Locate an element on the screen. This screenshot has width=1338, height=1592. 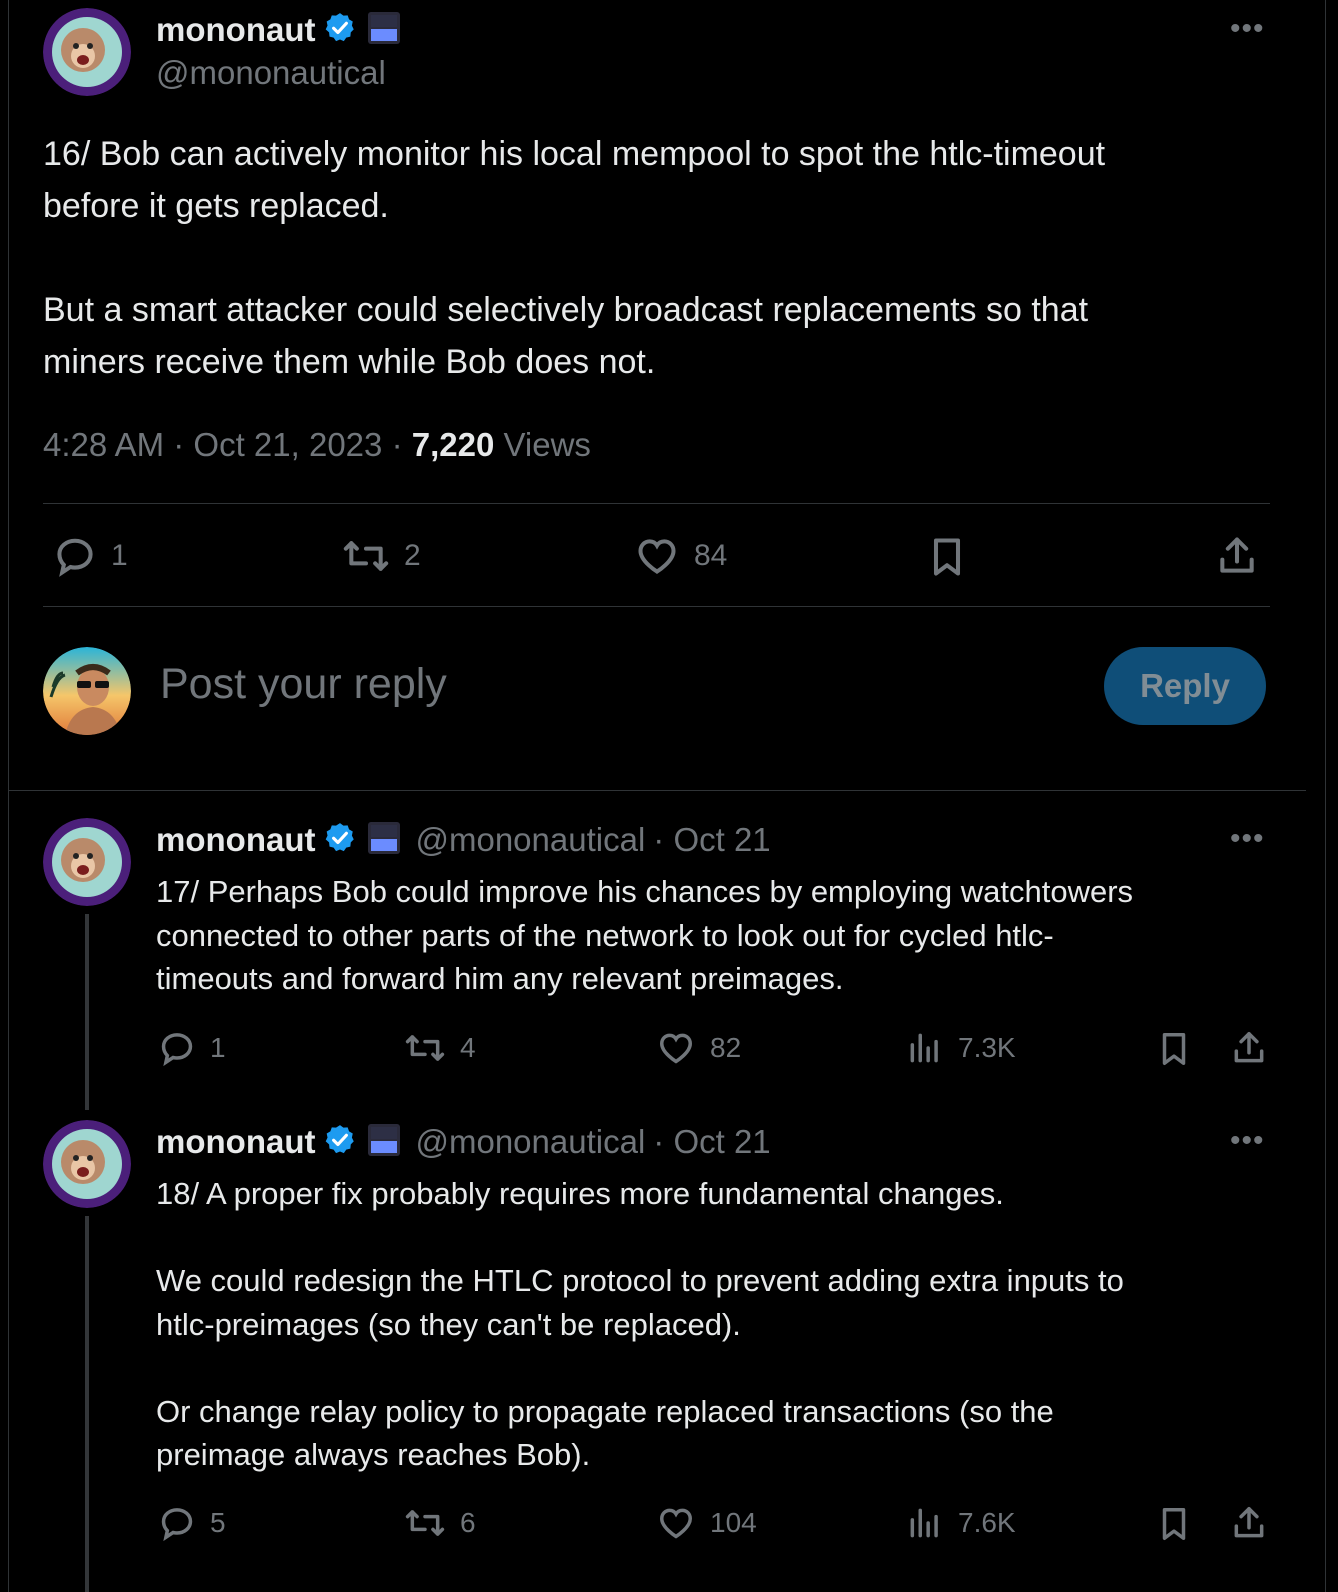
post-metadata: 4:28 AM · Oct 21, 2023 · 7,220 Views is located at coordinates (317, 445).